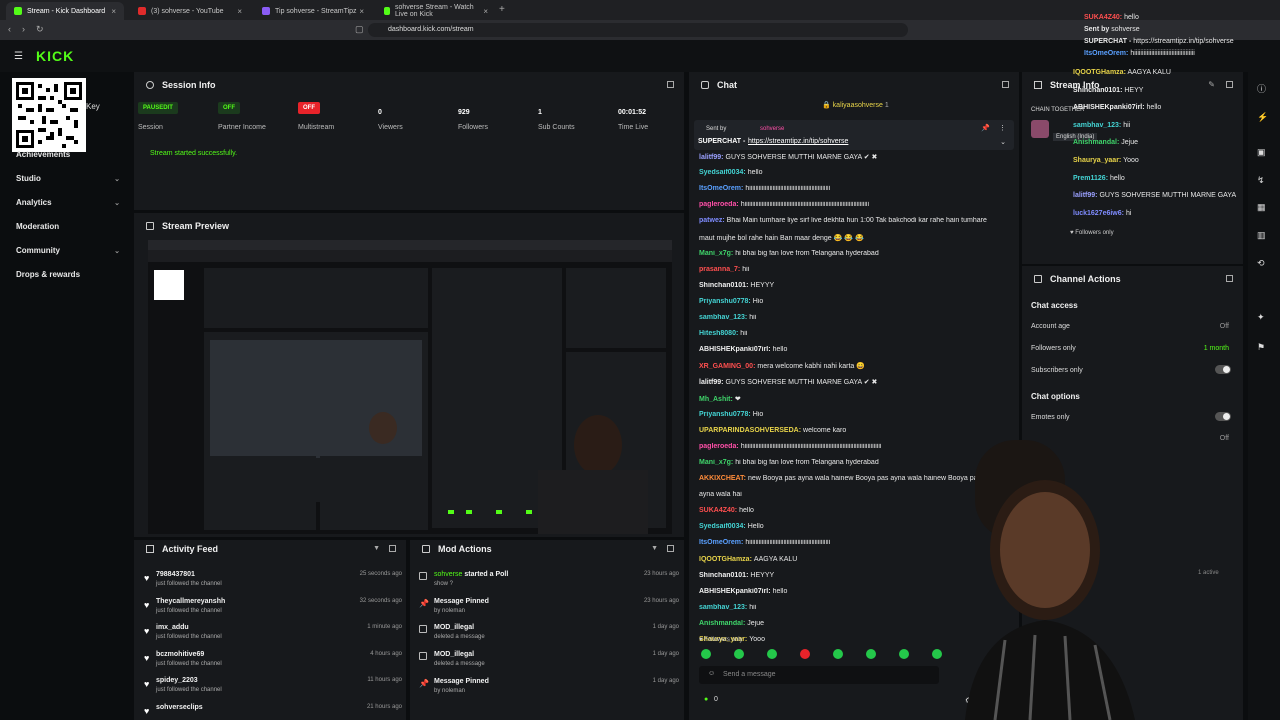 This screenshot has height=720, width=1280. I want to click on chat-username: AKKIXCHEAT:, so click(722, 478).